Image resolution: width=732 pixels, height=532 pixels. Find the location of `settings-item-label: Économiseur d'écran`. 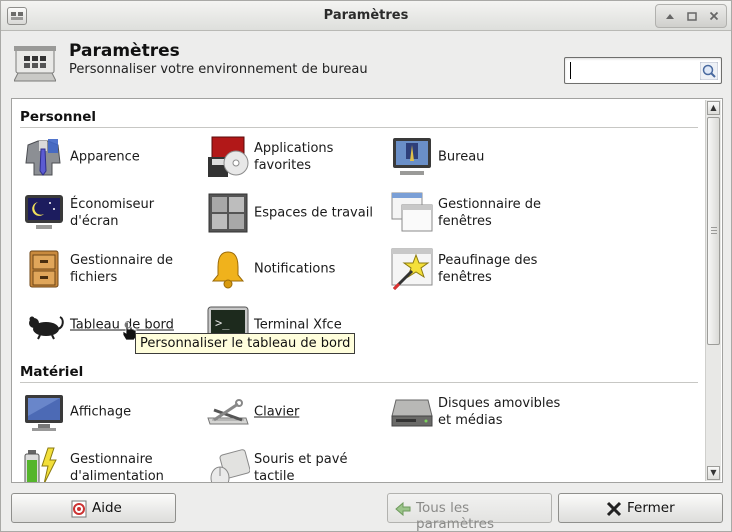

settings-item-label: Économiseur d'écran is located at coordinates (112, 213).